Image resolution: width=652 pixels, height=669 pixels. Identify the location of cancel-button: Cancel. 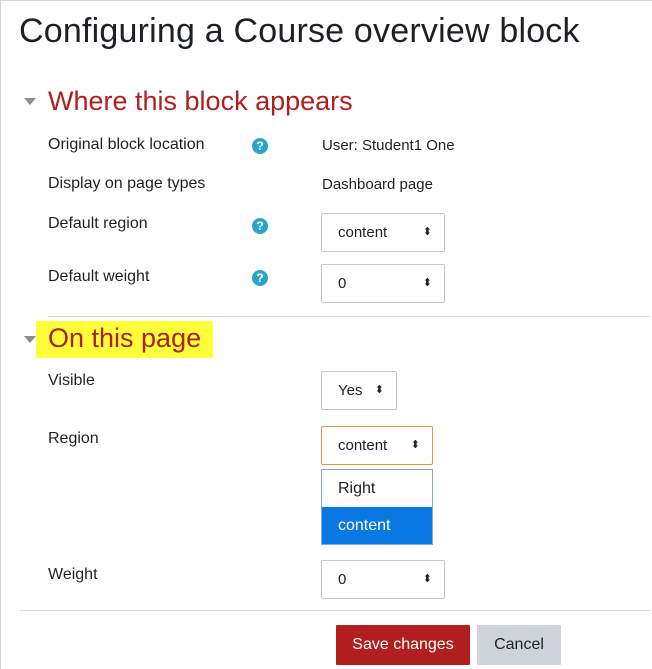
(519, 645).